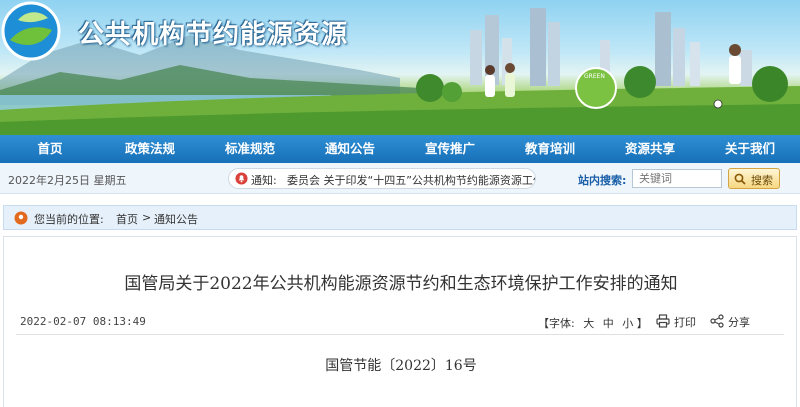 This screenshot has width=800, height=407. Describe the element at coordinates (401, 366) in the screenshot. I see `document-number: 国管节能〔2022〕16号` at that location.